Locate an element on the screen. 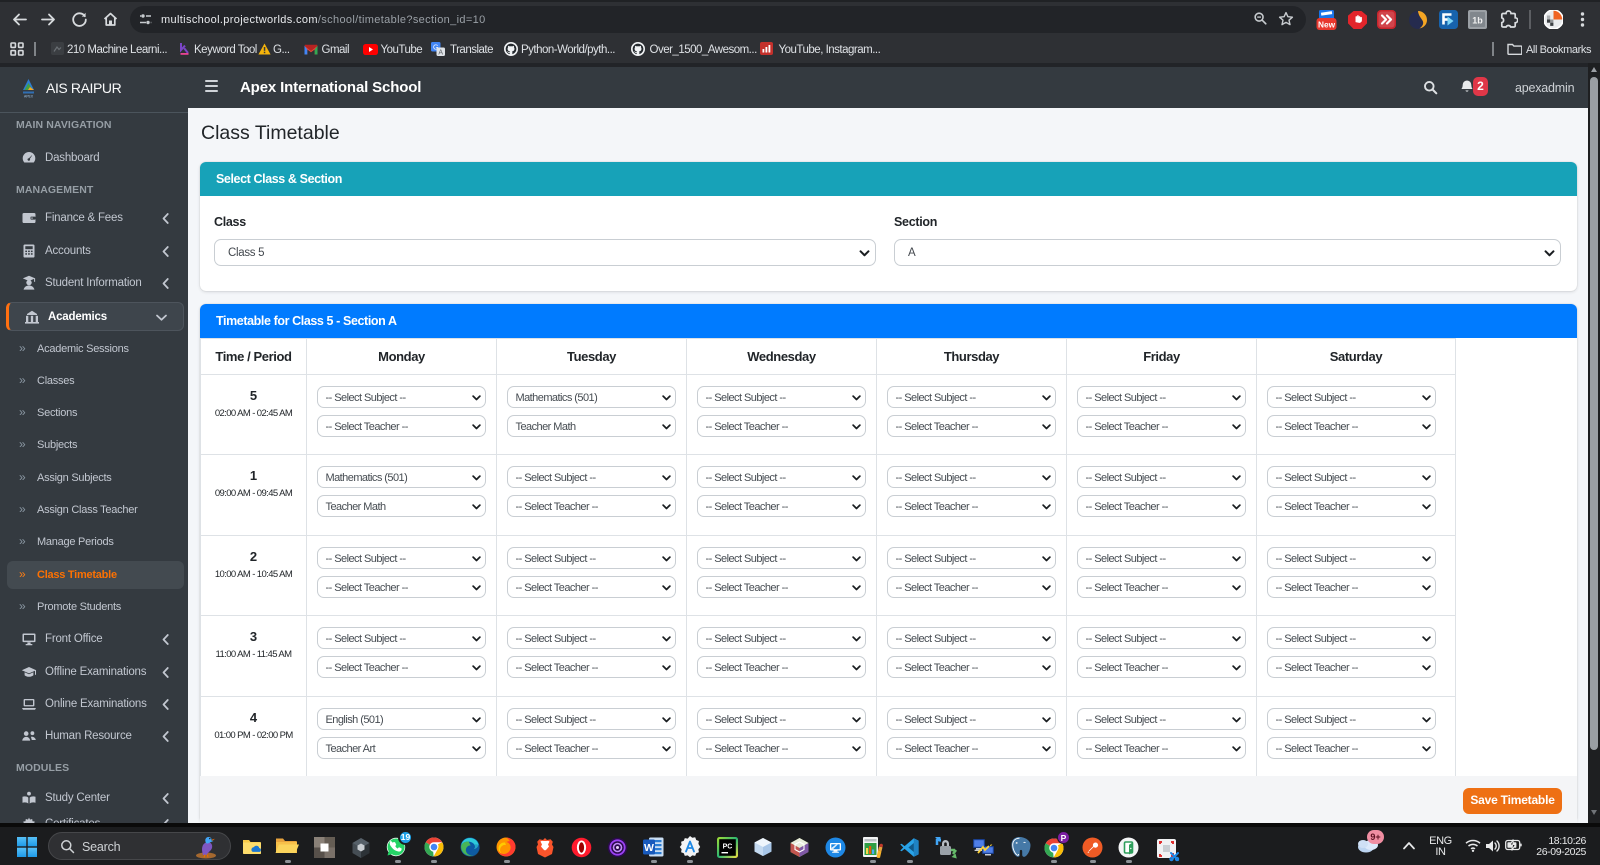  svg-text: A is located at coordinates (440, 52).